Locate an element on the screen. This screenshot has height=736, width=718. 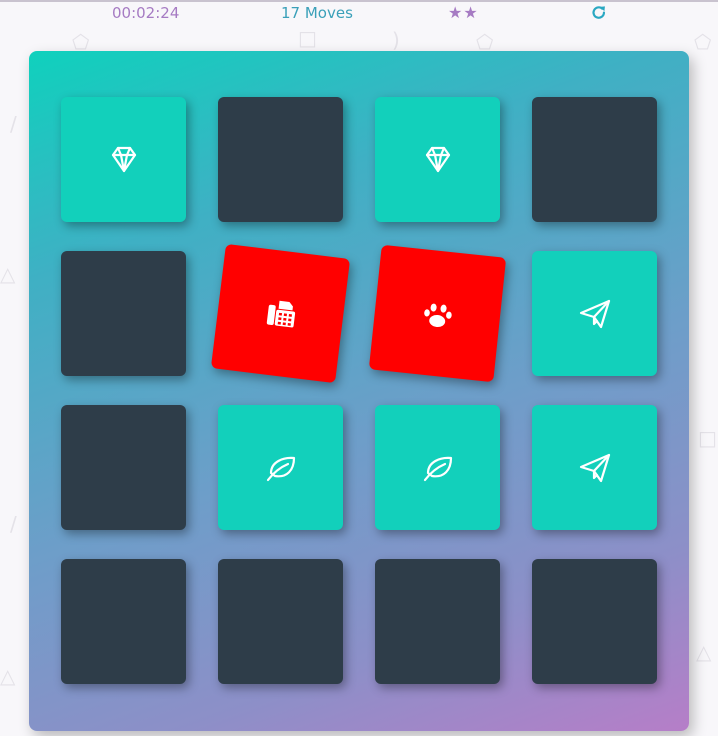
background-pentagon-shape: ⬠ is located at coordinates (703, 42).